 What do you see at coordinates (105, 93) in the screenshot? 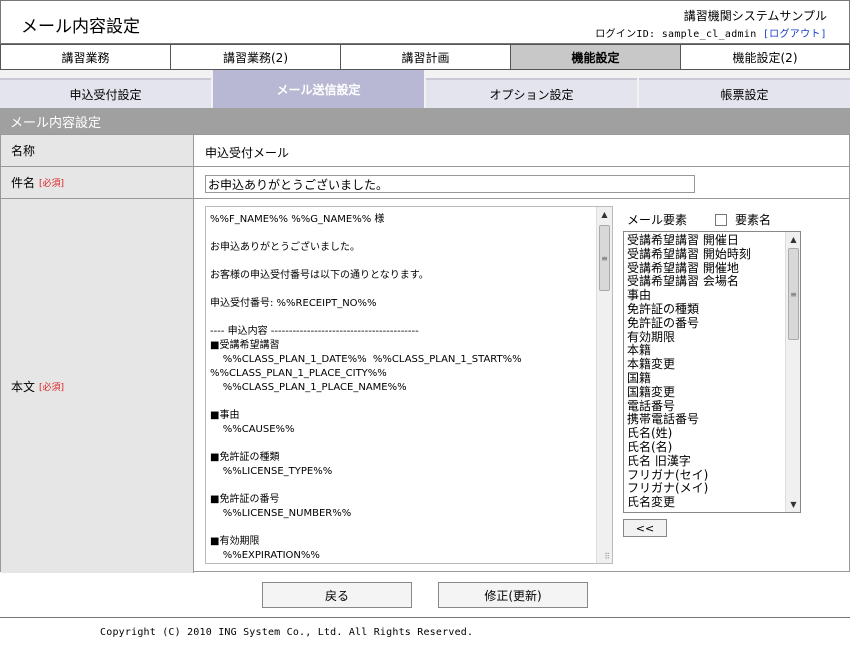
I see `subtab-moshikomi-uketsuke: 申込受付設定` at bounding box center [105, 93].